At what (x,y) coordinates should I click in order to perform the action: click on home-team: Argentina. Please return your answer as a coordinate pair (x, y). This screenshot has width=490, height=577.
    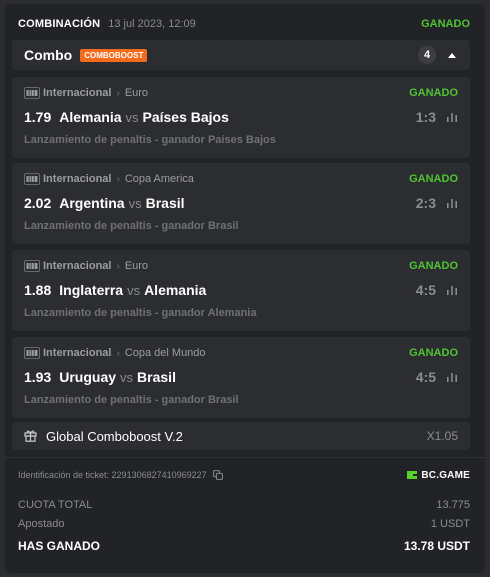
    Looking at the image, I should click on (92, 203).